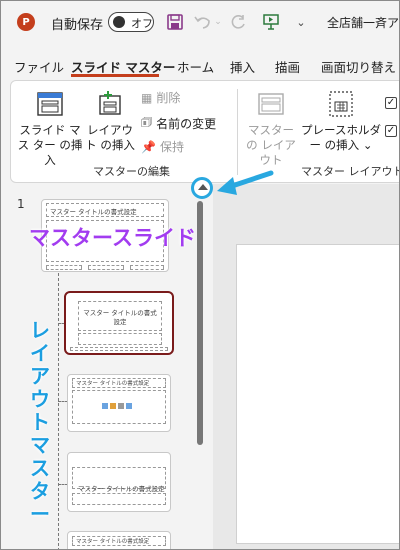 The width and height of the screenshot is (400, 550). Describe the element at coordinates (112, 238) in the screenshot. I see `master-slide-annotation: マスタースライド` at that location.